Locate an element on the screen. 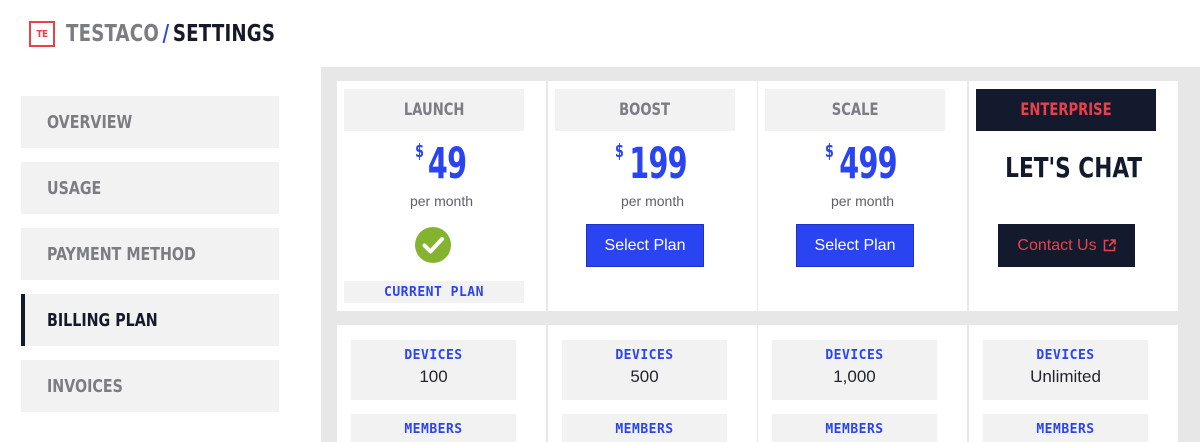 The width and height of the screenshot is (1200, 442). brand-name: TESTACO is located at coordinates (112, 34).